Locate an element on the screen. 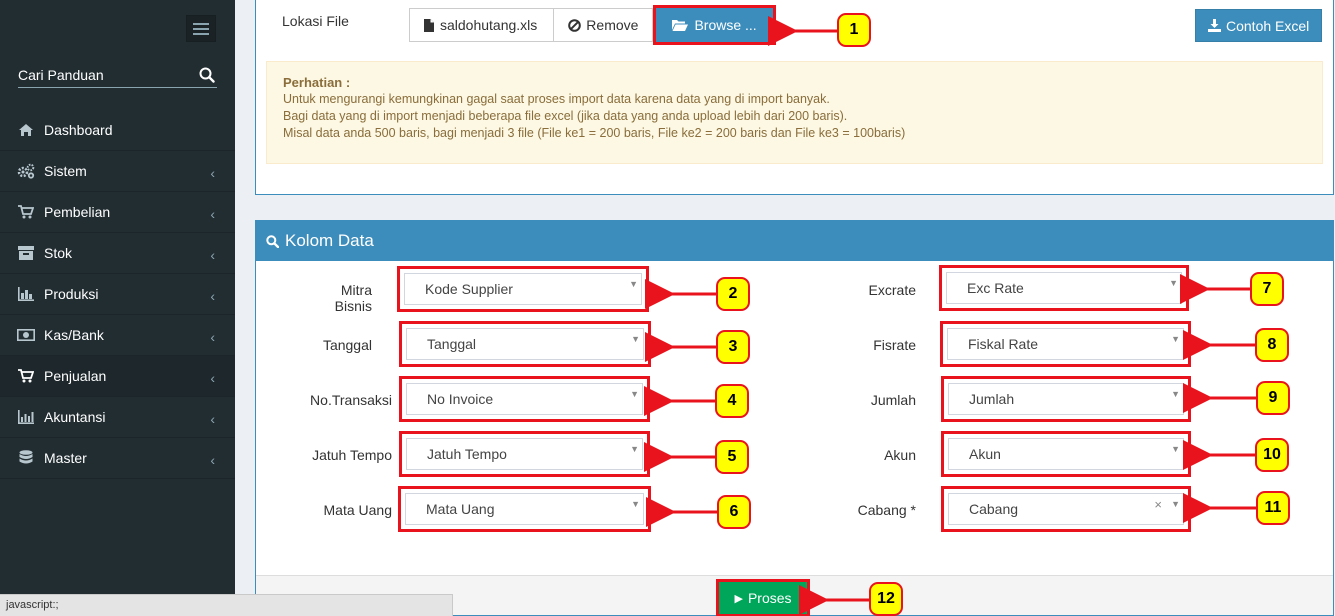 This screenshot has height=616, width=1335. home-icon is located at coordinates (26, 130).